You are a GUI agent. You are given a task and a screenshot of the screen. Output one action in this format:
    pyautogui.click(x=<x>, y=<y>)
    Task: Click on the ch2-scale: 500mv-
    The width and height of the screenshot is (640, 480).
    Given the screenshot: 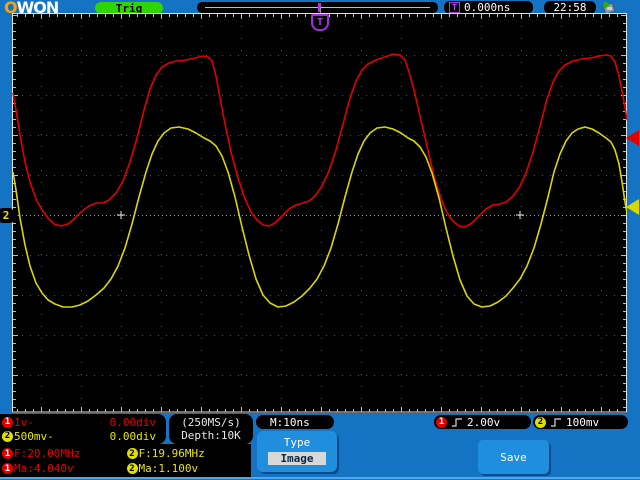 What is the action you would take?
    pyautogui.click(x=34, y=436)
    